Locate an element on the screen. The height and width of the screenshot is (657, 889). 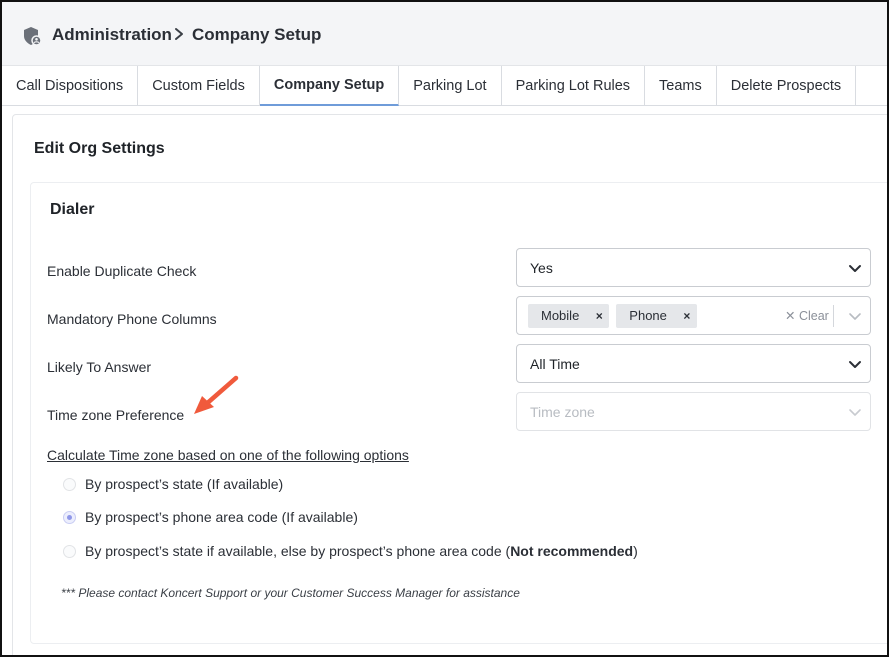
timezone-placeholder: Time zone is located at coordinates (562, 411).